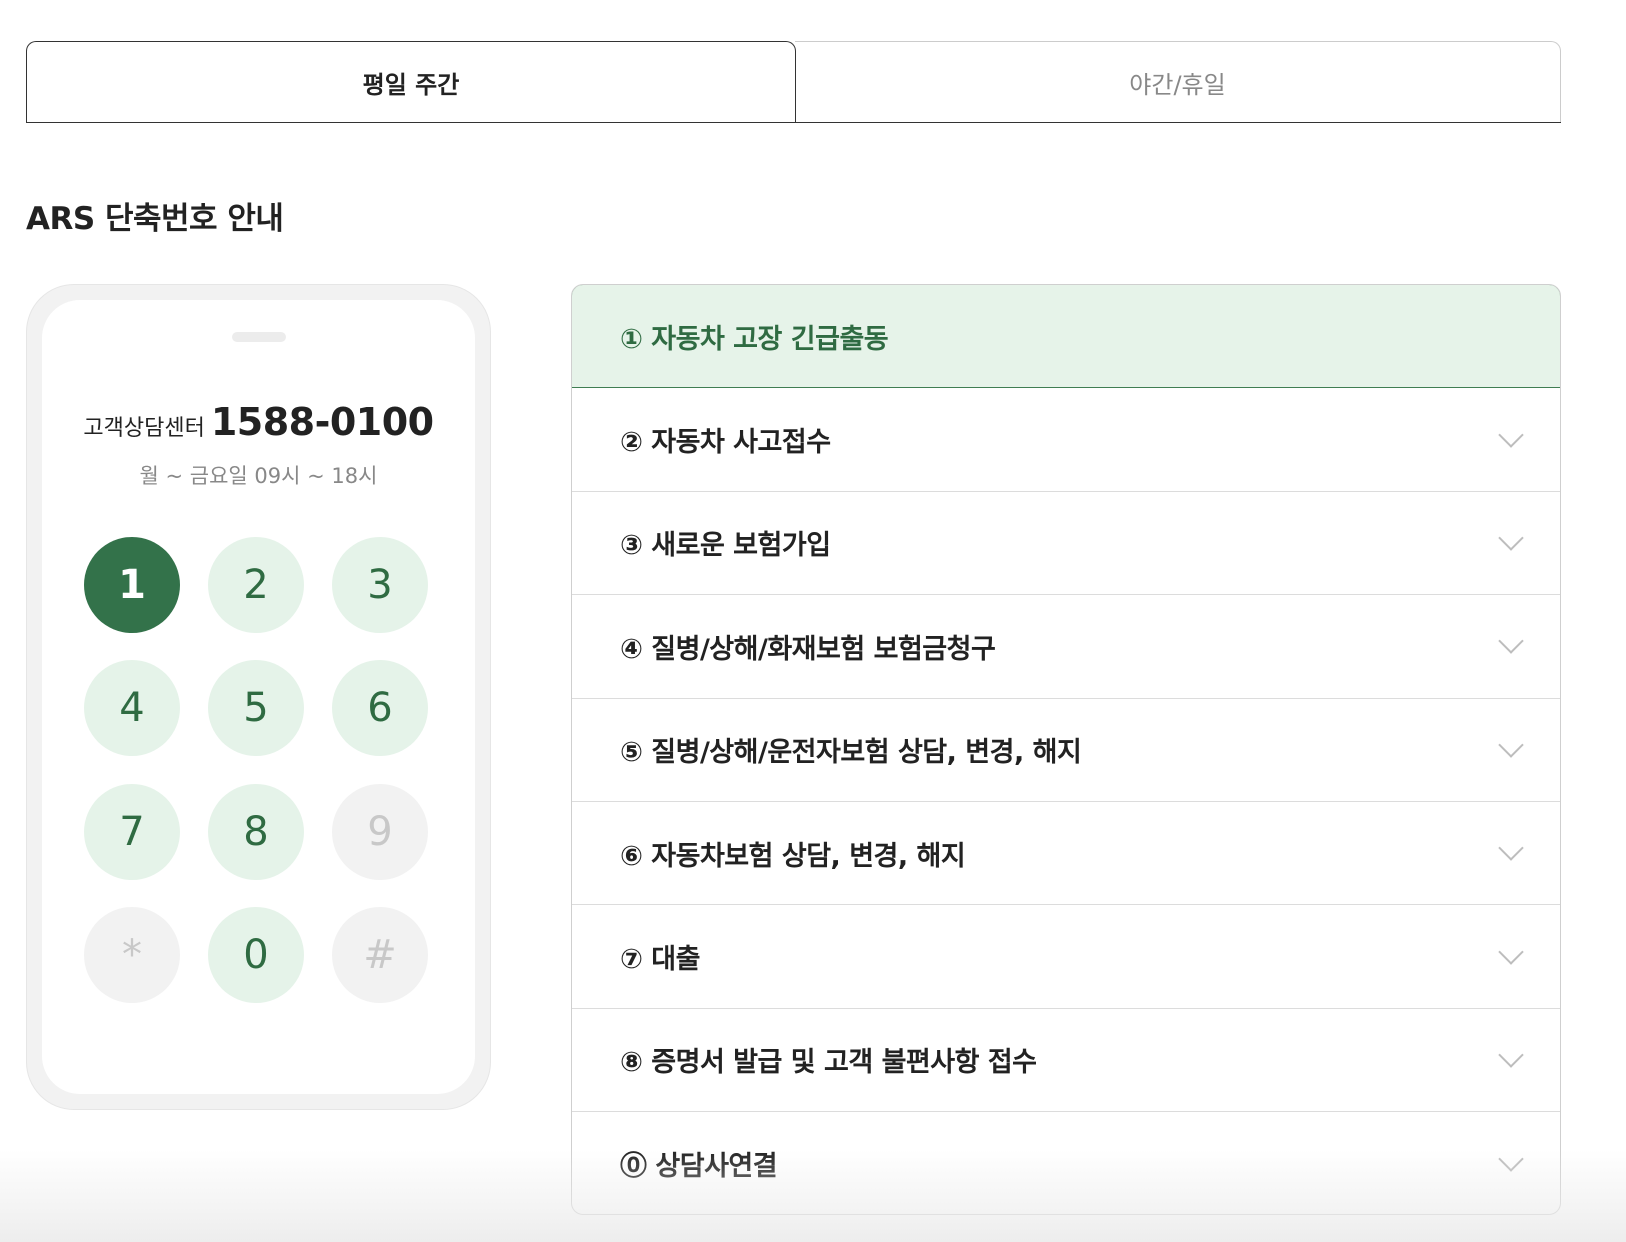  I want to click on menu-item-label: ③ 새로운 보험가입, so click(725, 546).